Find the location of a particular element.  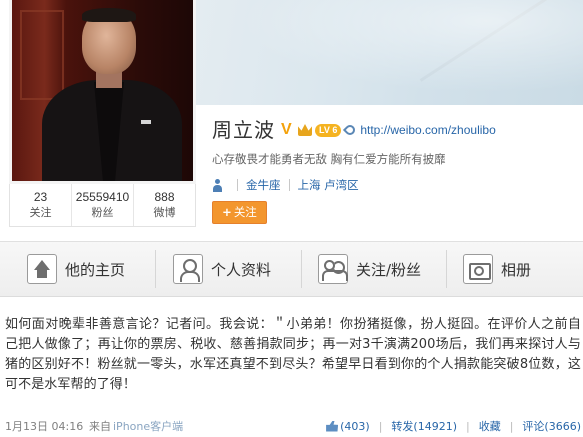

post-actions: (403) | 转发(14921) | 收藏 | 评论(3666) is located at coordinates (453, 426).